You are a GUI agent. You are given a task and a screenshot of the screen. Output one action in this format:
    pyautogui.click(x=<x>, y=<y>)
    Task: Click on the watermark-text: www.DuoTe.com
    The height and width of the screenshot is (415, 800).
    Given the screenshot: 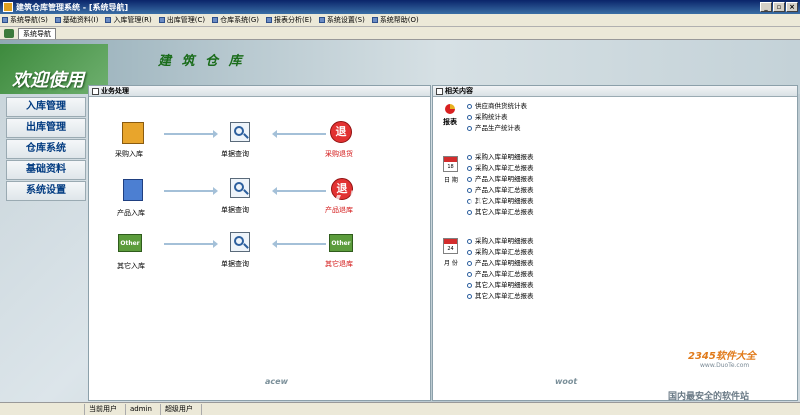 What is the action you would take?
    pyautogui.click(x=382, y=200)
    